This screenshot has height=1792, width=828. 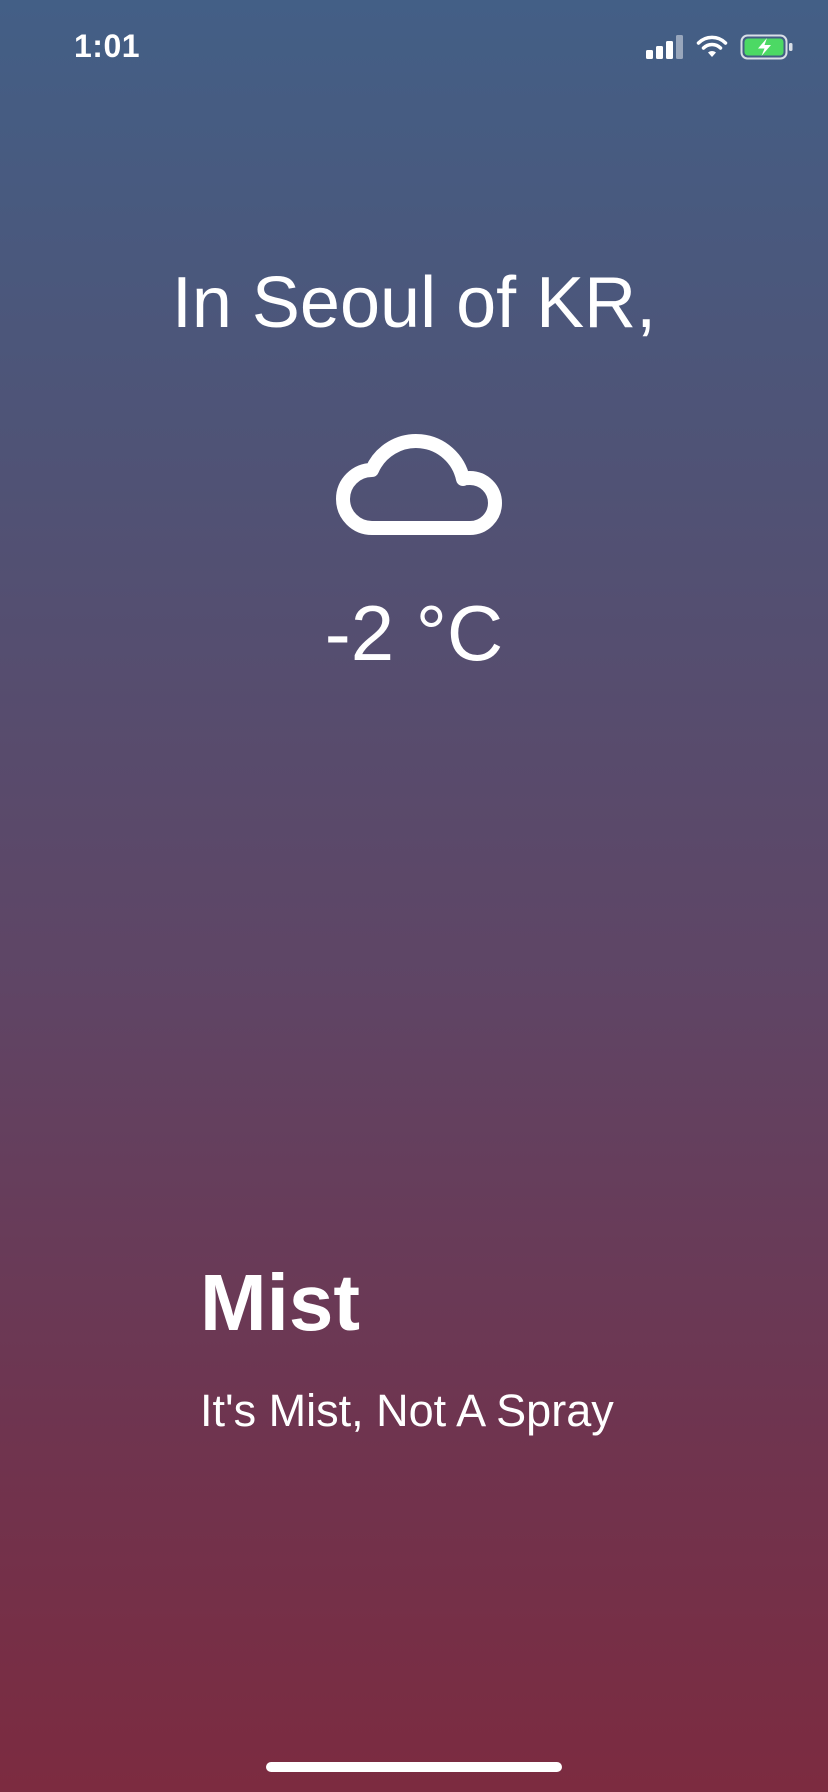 What do you see at coordinates (415, 482) in the screenshot?
I see `cloud-icon` at bounding box center [415, 482].